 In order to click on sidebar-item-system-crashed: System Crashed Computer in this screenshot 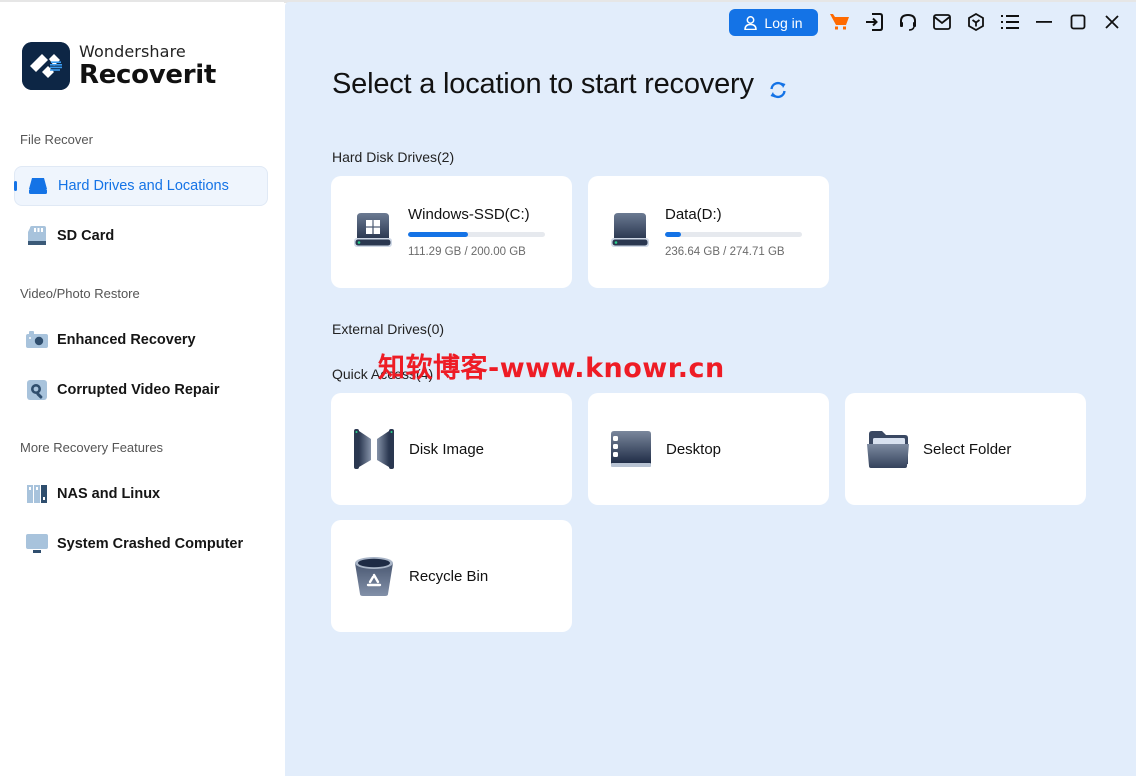, I will do `click(141, 544)`.